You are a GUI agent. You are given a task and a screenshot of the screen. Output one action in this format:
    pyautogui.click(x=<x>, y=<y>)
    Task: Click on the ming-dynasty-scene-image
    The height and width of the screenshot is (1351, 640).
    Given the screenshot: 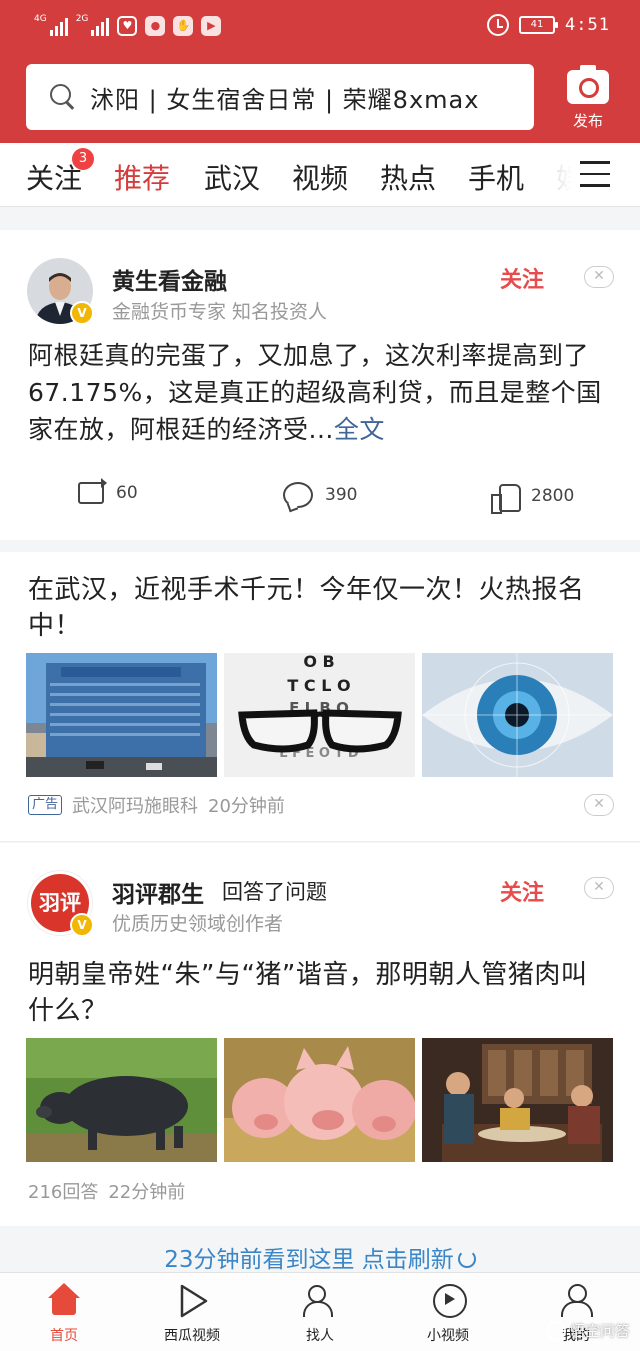 What is the action you would take?
    pyautogui.click(x=517, y=1100)
    